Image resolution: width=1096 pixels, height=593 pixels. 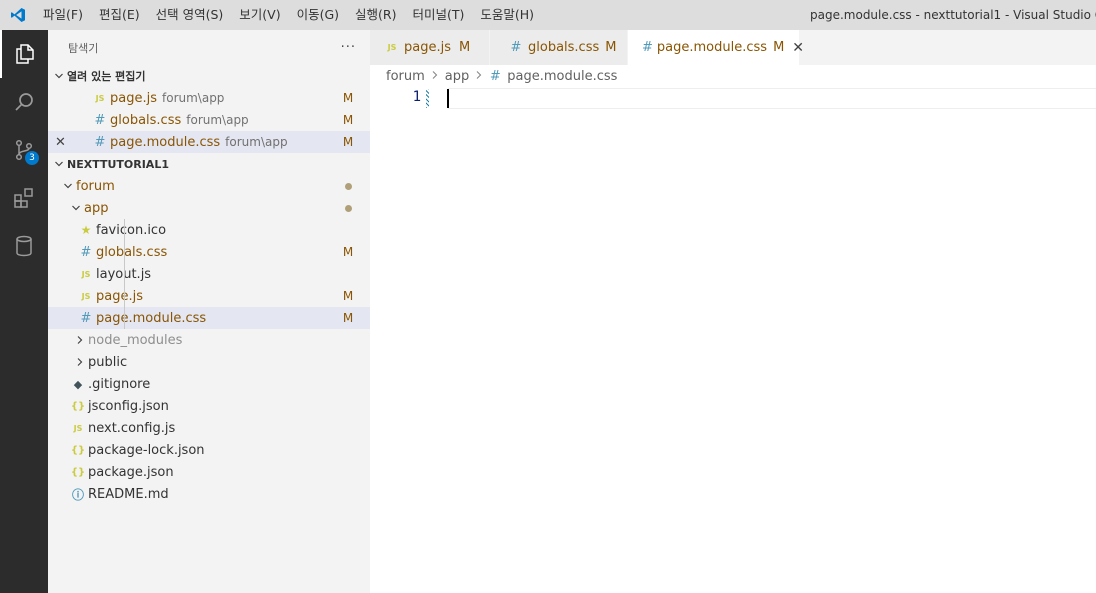 I want to click on tab-page-js: JS page.js M, so click(x=430, y=47).